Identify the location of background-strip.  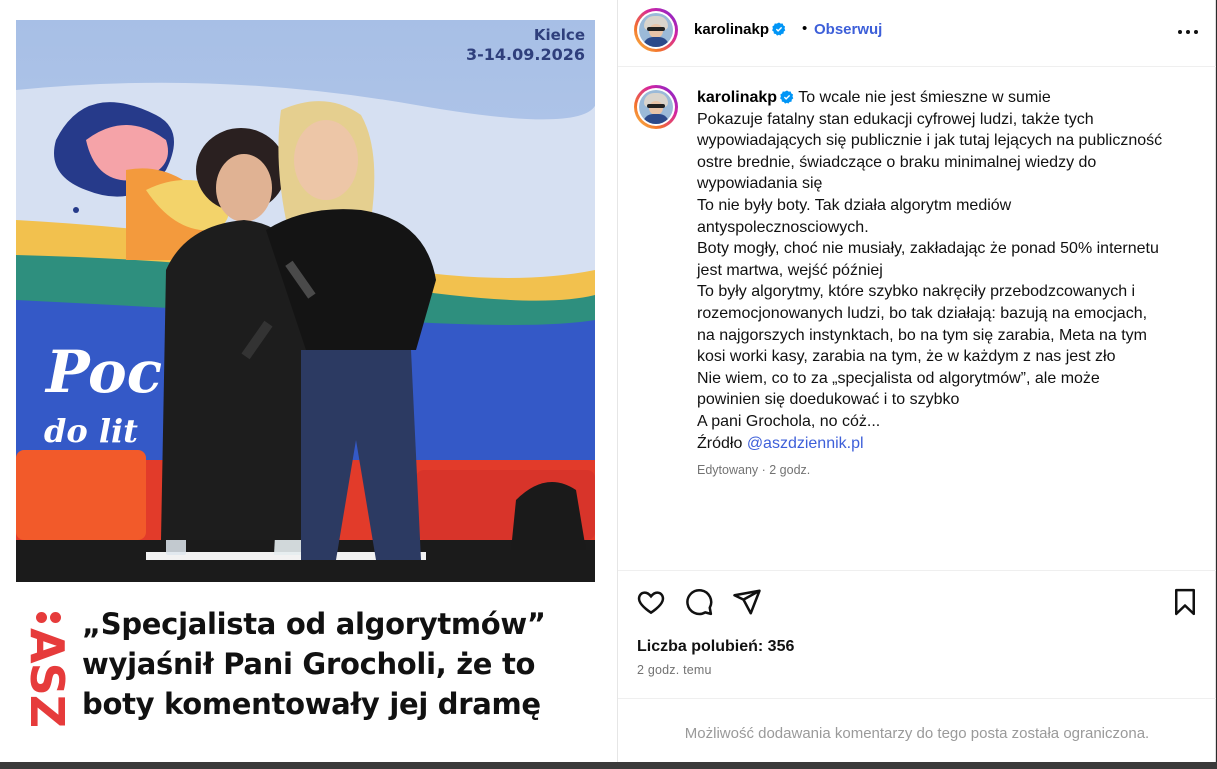
(608, 765).